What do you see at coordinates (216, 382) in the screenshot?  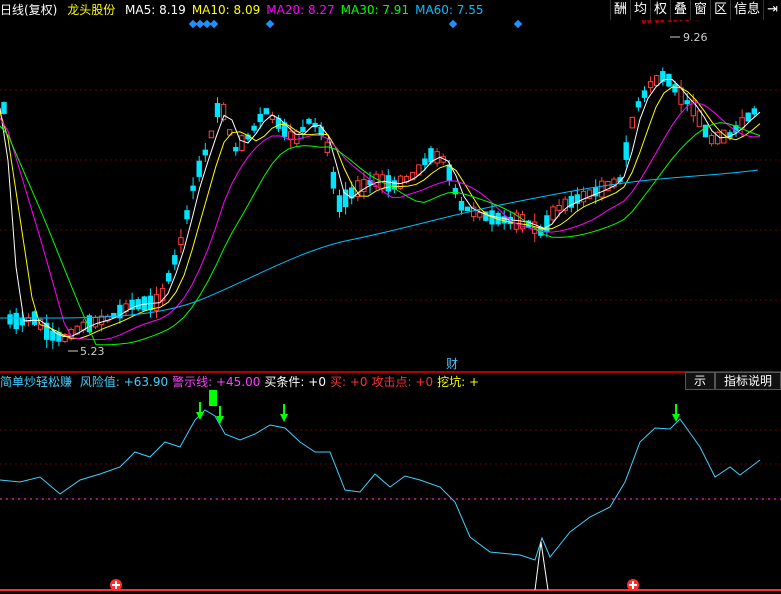 I see `indicator-field-1: 警示线: +45.00` at bounding box center [216, 382].